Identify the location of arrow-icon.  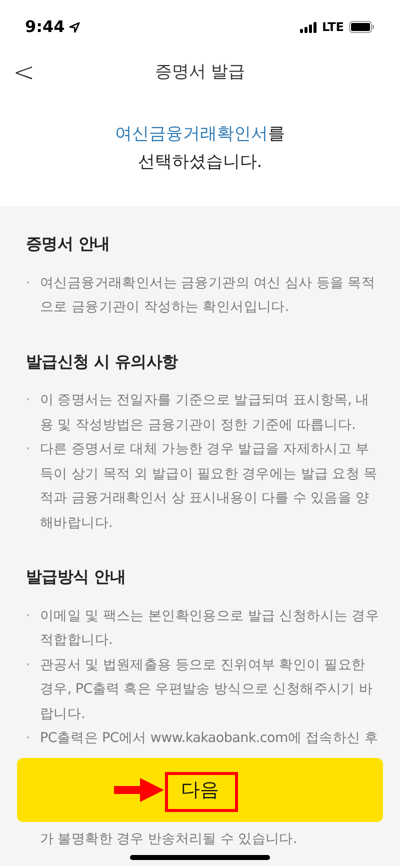
(139, 790).